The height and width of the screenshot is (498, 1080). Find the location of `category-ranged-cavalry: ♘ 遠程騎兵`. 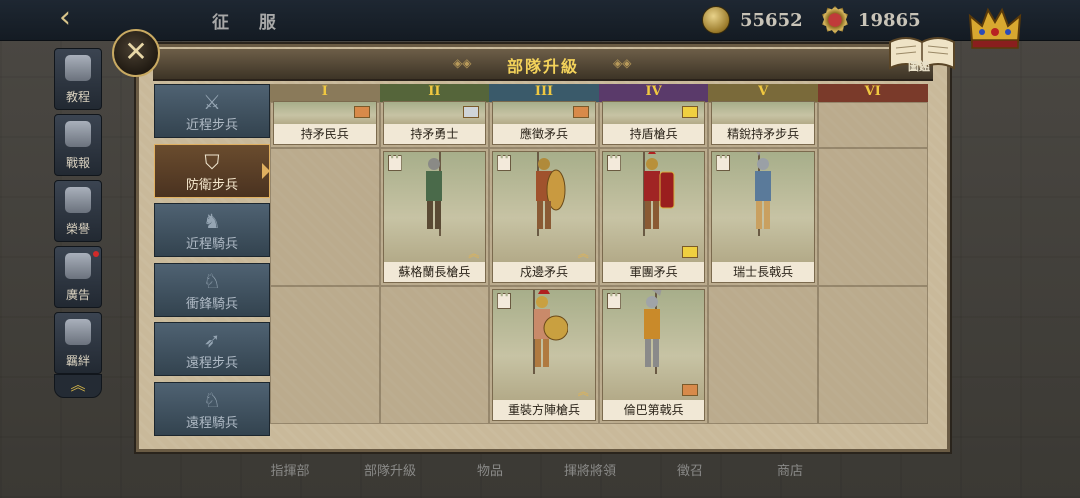

category-ranged-cavalry: ♘ 遠程騎兵 is located at coordinates (212, 408).